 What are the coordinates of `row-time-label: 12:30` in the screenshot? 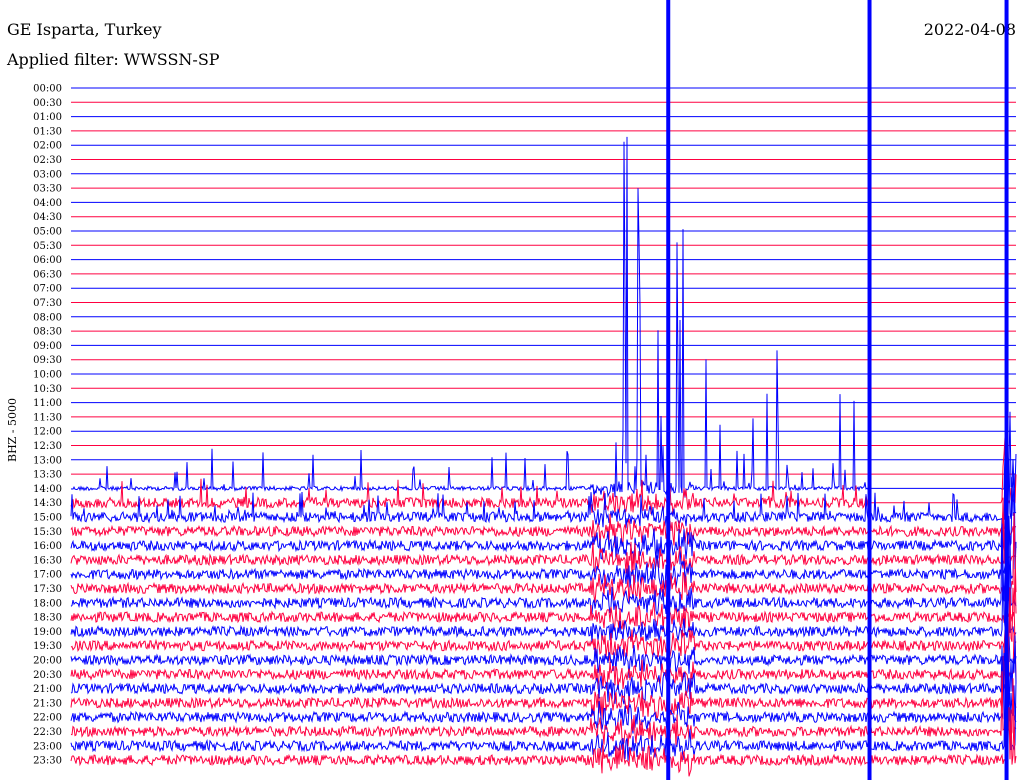 It's located at (47, 446).